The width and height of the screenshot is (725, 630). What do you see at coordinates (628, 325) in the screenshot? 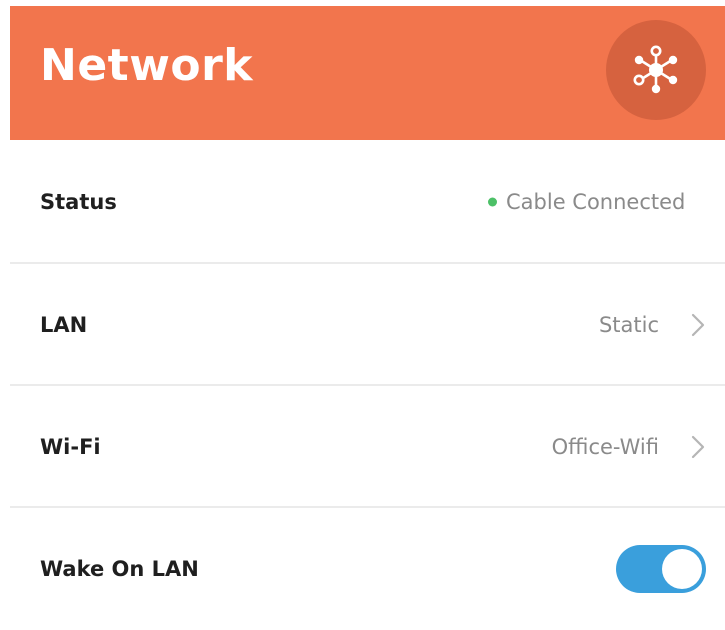
I see `lan-value: Static` at bounding box center [628, 325].